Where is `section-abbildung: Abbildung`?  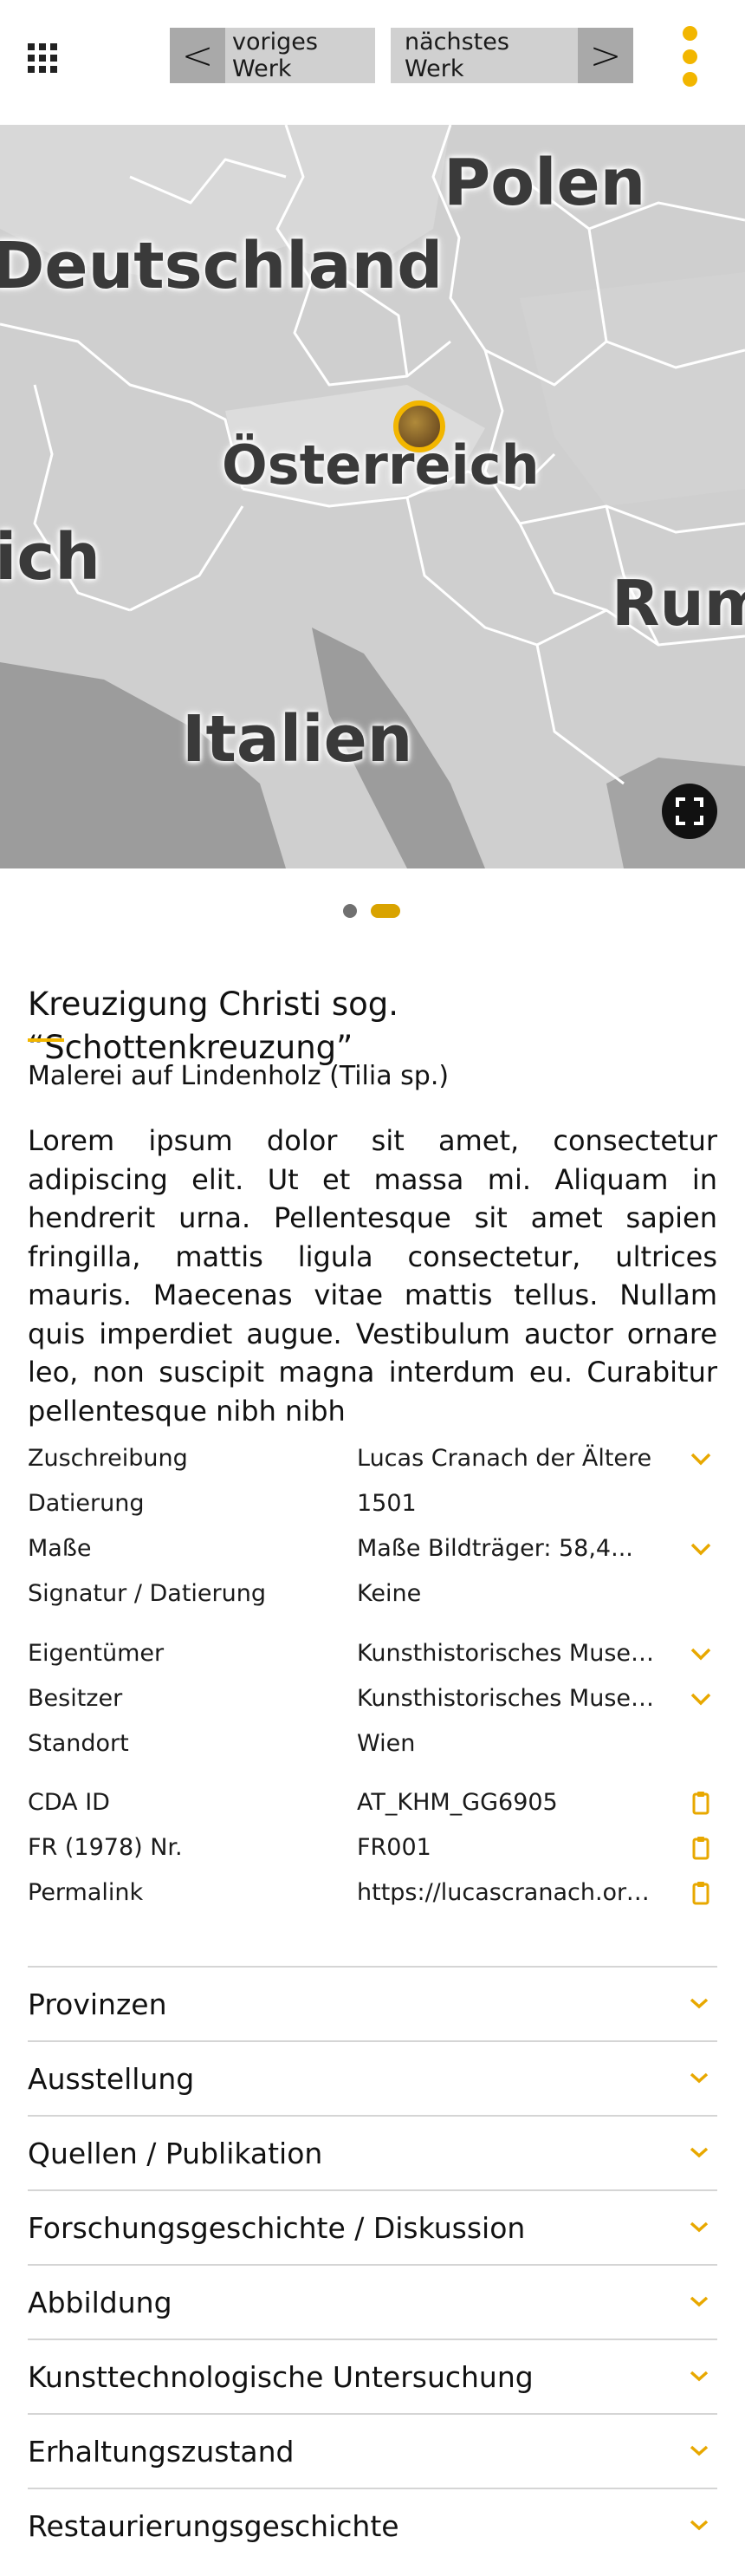
section-abbildung: Abbildung is located at coordinates (373, 2301).